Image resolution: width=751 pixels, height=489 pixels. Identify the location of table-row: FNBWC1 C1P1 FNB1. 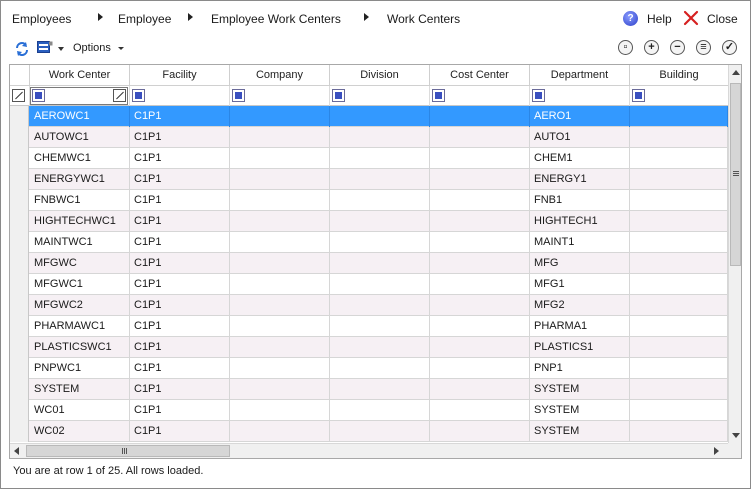
(369, 200).